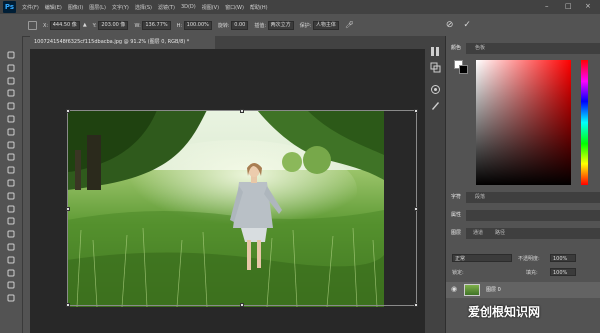  I want to click on layers-panel-tabs: 图层 通道 路径, so click(523, 233).